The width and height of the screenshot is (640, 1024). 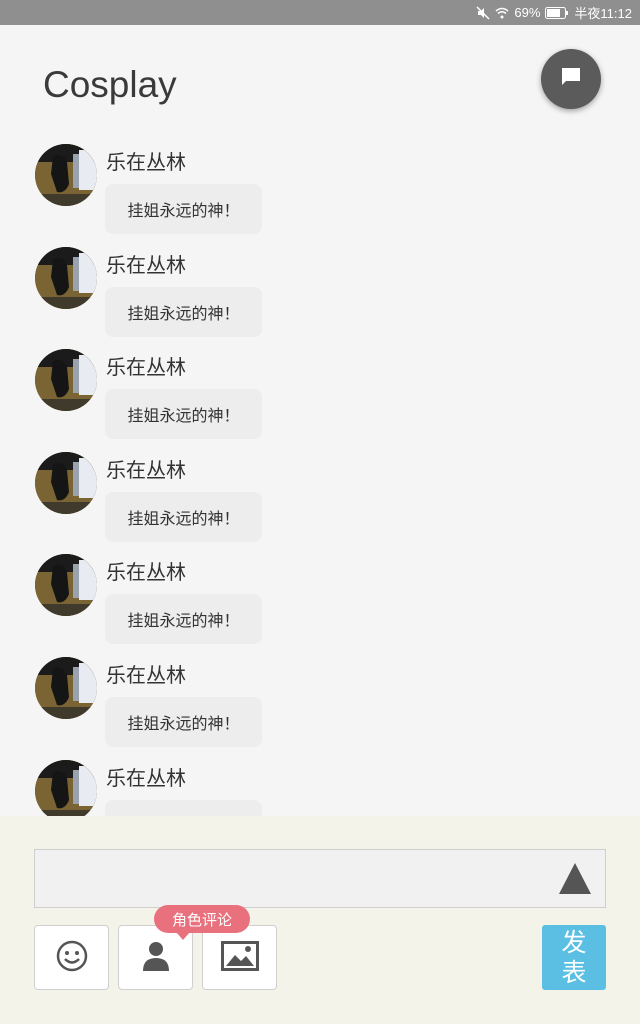 What do you see at coordinates (110, 84) in the screenshot?
I see `page-title: Cosplay` at bounding box center [110, 84].